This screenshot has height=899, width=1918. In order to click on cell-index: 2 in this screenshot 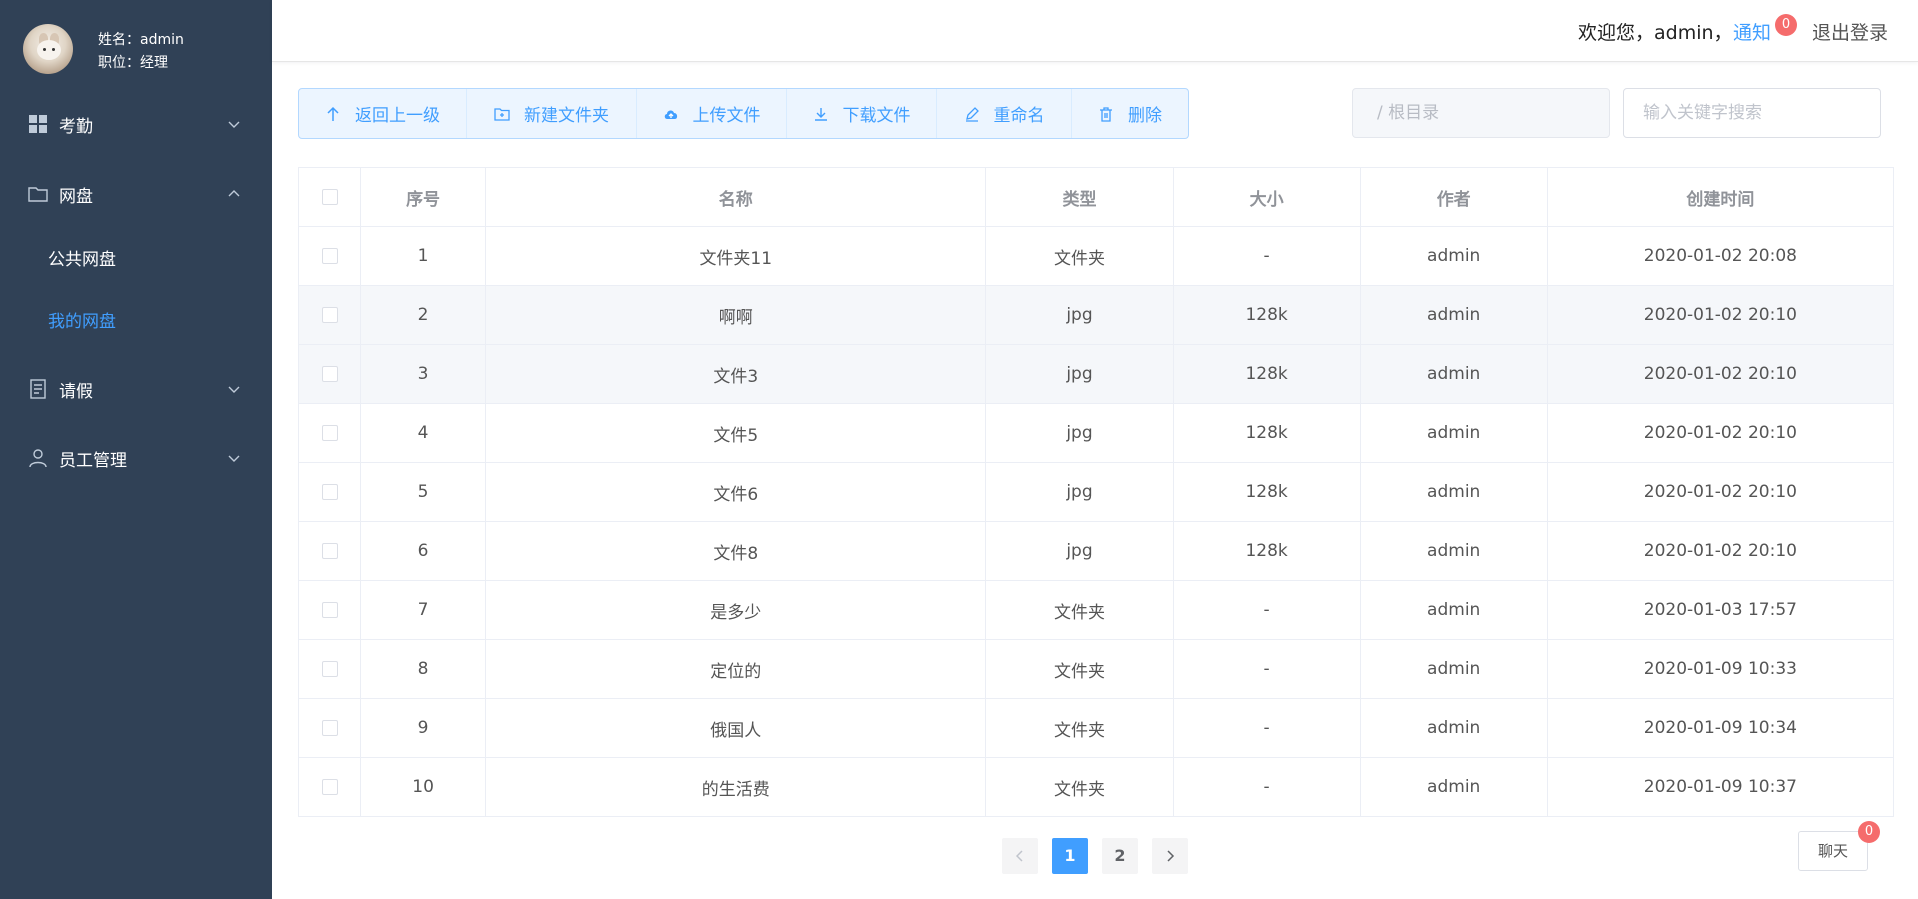, I will do `click(423, 315)`.